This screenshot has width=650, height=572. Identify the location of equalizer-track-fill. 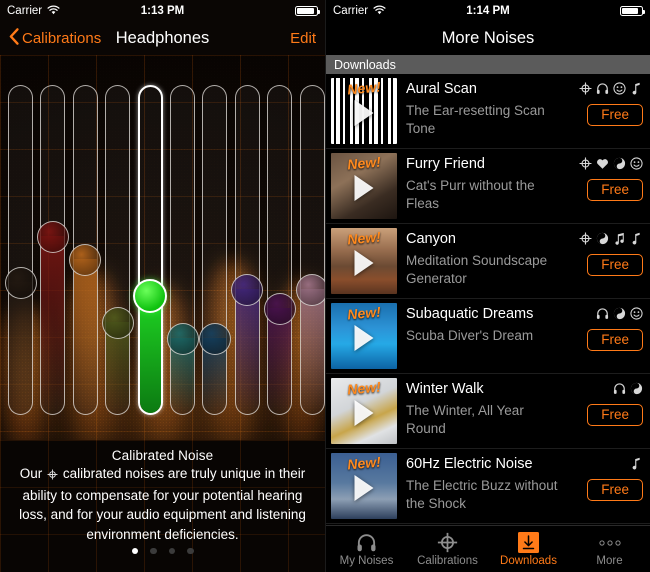
(312, 351).